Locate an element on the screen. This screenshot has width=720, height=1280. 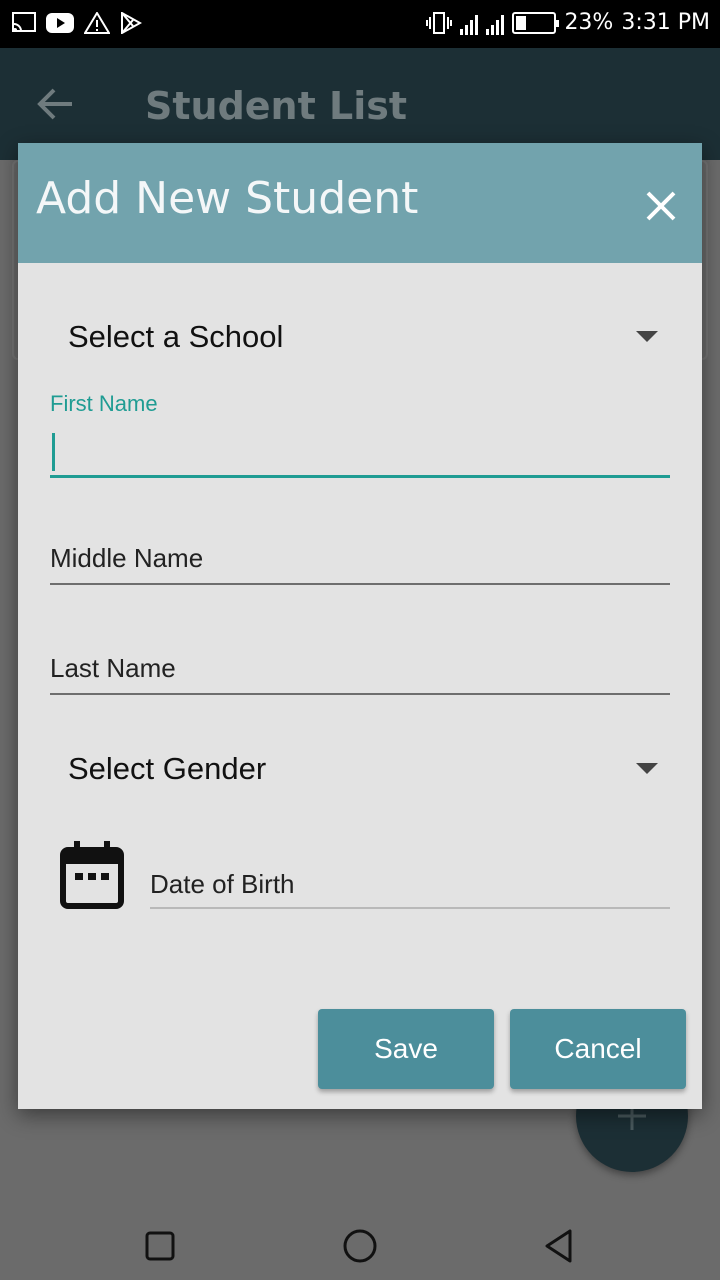
cancel-button: Cancel is located at coordinates (598, 1049).